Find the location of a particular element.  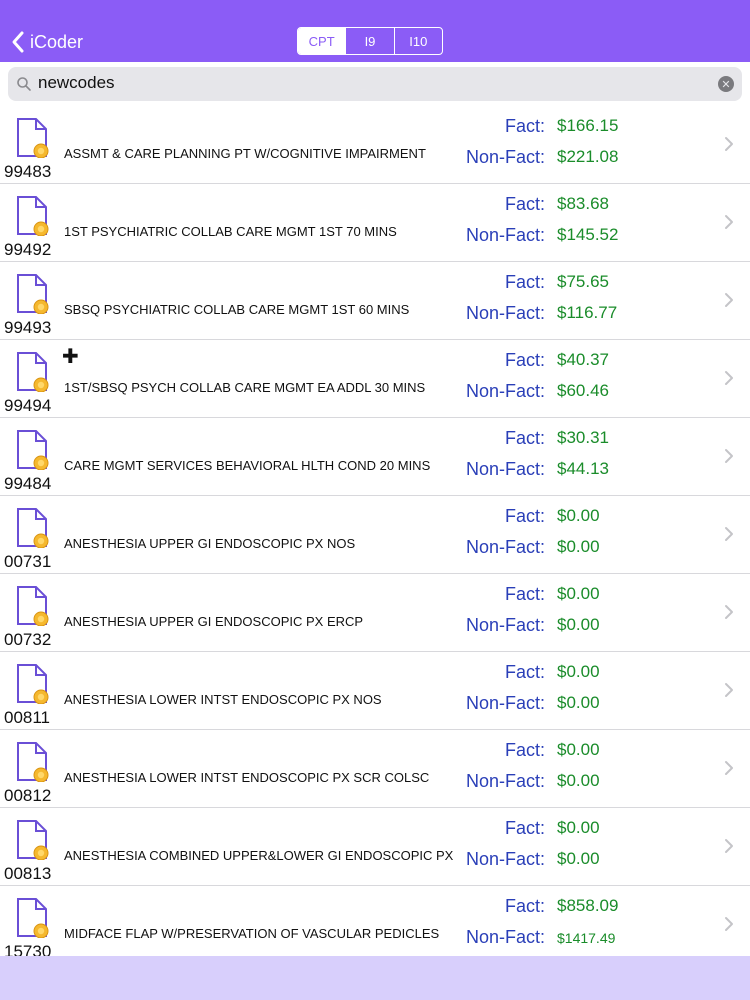

chevron-left-icon is located at coordinates (18, 42).